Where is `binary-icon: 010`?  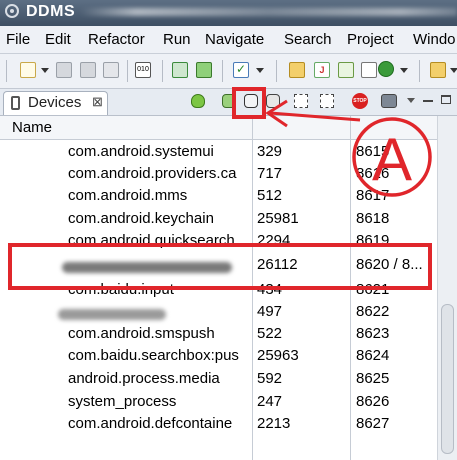 binary-icon: 010 is located at coordinates (143, 70).